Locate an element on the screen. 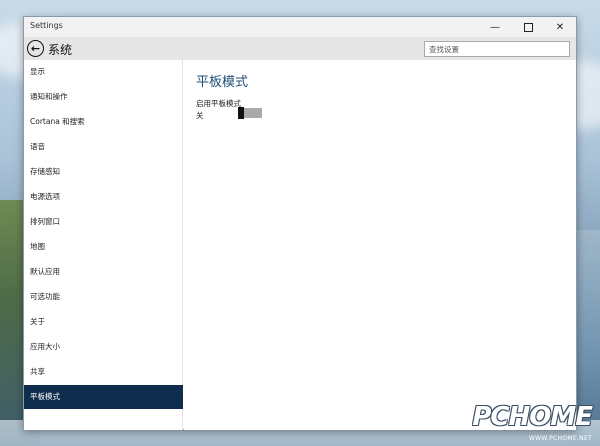 Image resolution: width=600 pixels, height=446 pixels. sidebar-item-notifications: 通知和操作 is located at coordinates (103, 97).